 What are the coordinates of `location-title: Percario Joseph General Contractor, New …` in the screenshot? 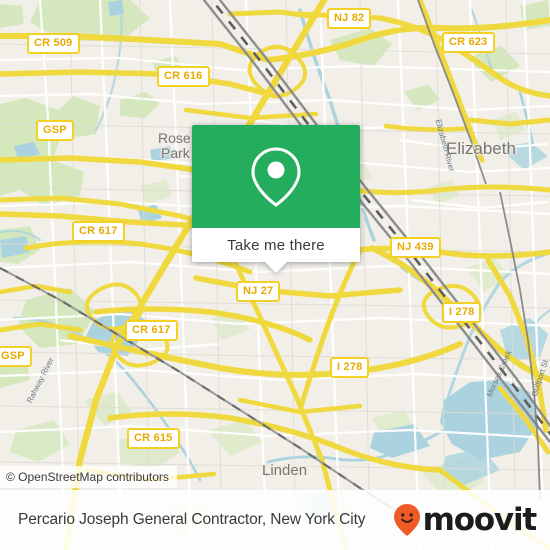 It's located at (192, 519).